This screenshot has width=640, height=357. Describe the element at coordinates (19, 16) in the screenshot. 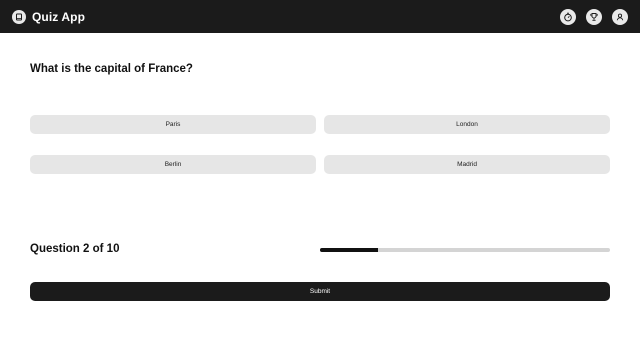

I see `book-icon` at that location.